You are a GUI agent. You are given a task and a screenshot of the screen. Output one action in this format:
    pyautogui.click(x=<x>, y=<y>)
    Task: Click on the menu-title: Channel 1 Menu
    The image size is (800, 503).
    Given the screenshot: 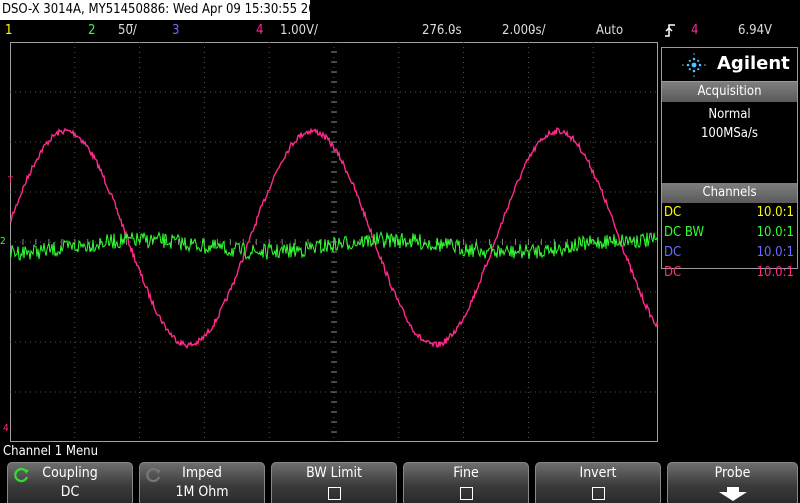 What is the action you would take?
    pyautogui.click(x=51, y=451)
    